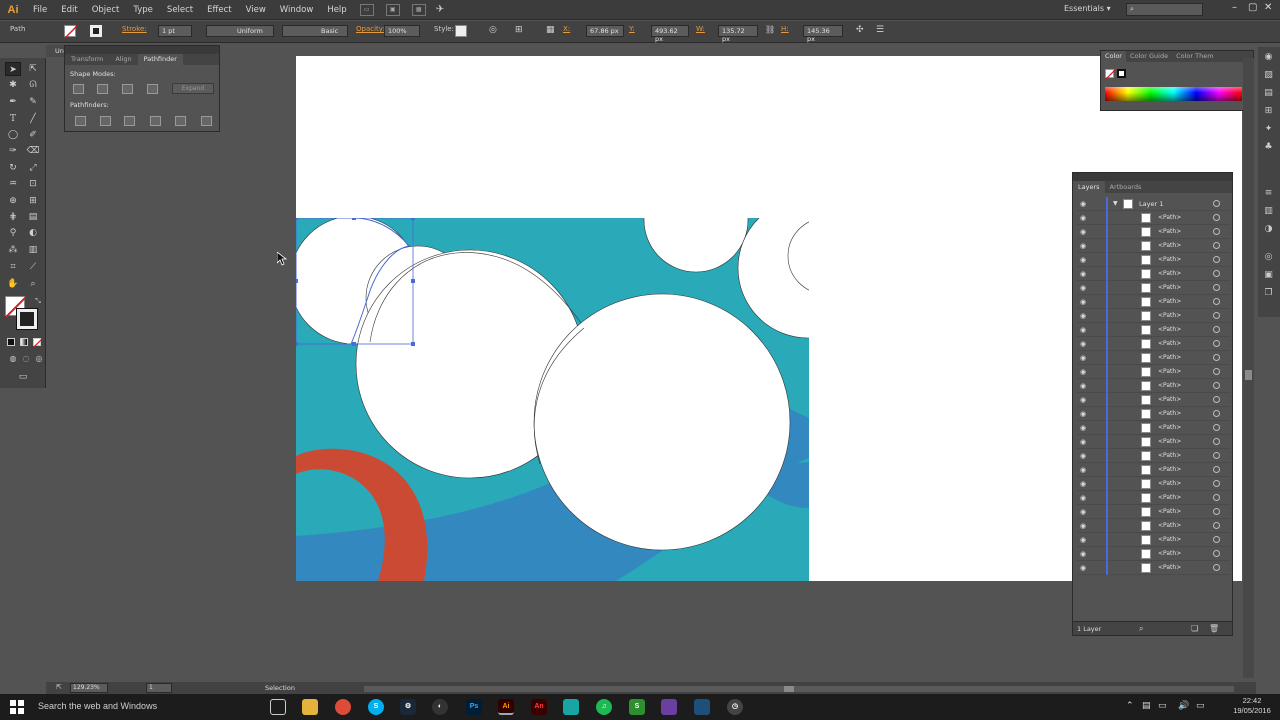 This screenshot has width=1280, height=720. What do you see at coordinates (24, 342) in the screenshot?
I see `gradient-mode-icon` at bounding box center [24, 342].